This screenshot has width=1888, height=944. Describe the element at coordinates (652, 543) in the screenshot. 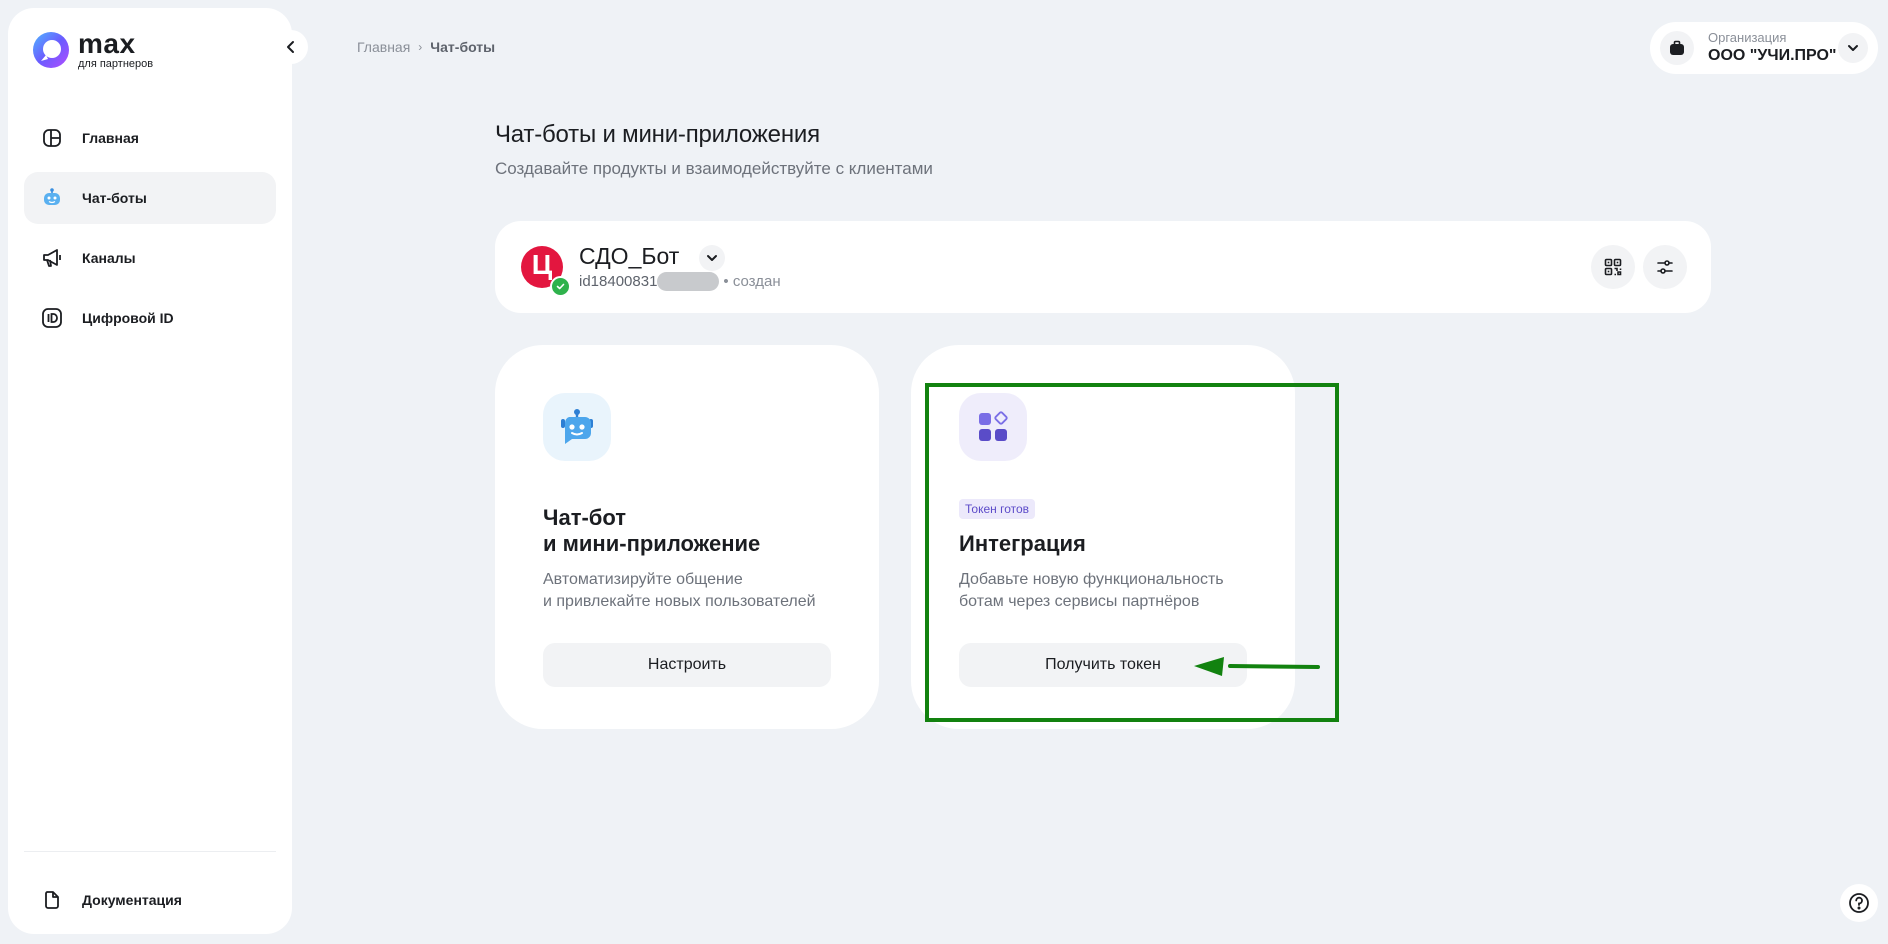

I see `chatbot-tile-title-line2: и мини-приложение` at that location.